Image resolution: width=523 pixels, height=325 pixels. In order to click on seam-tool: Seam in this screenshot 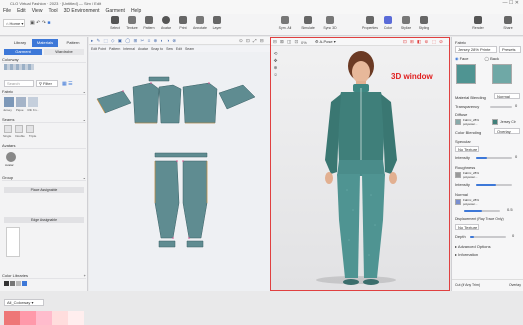, I will do `click(189, 49)`.